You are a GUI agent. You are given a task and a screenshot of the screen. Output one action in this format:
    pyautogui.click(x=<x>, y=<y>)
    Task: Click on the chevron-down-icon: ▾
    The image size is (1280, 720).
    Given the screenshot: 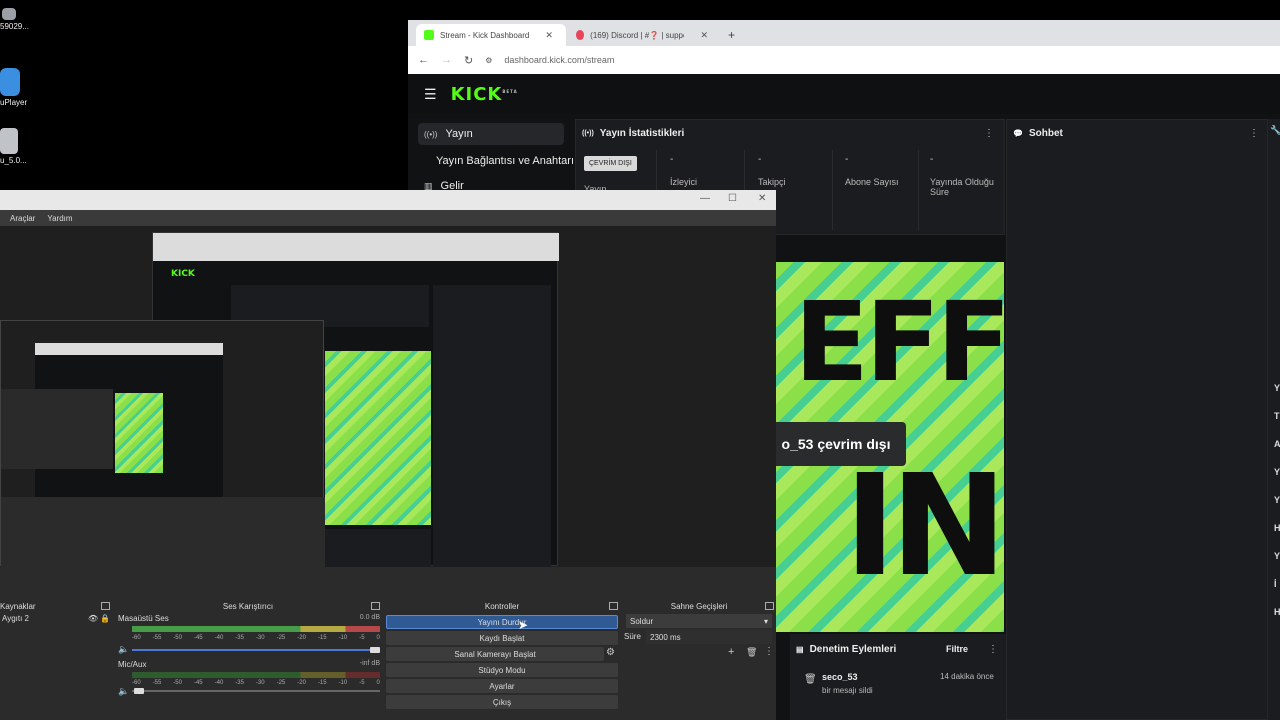 What is the action you would take?
    pyautogui.click(x=765, y=621)
    